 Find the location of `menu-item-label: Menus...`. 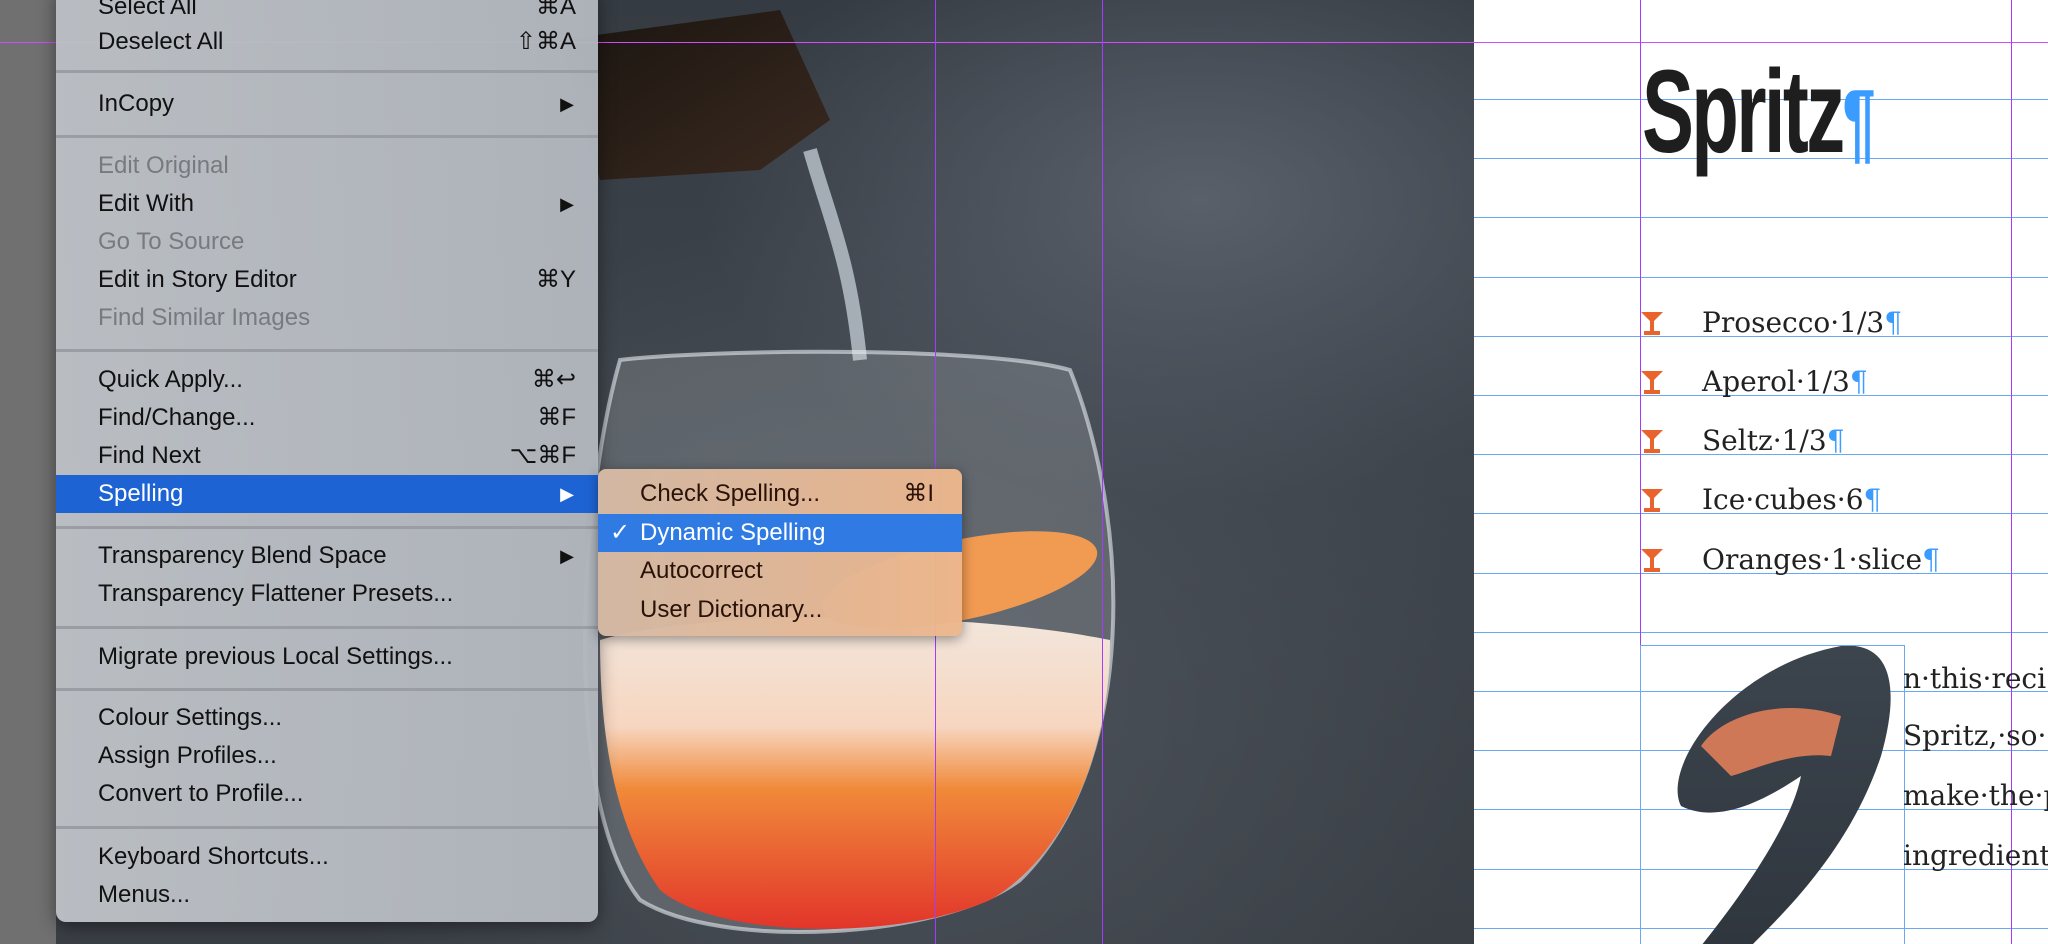

menu-item-label: Menus... is located at coordinates (144, 894).